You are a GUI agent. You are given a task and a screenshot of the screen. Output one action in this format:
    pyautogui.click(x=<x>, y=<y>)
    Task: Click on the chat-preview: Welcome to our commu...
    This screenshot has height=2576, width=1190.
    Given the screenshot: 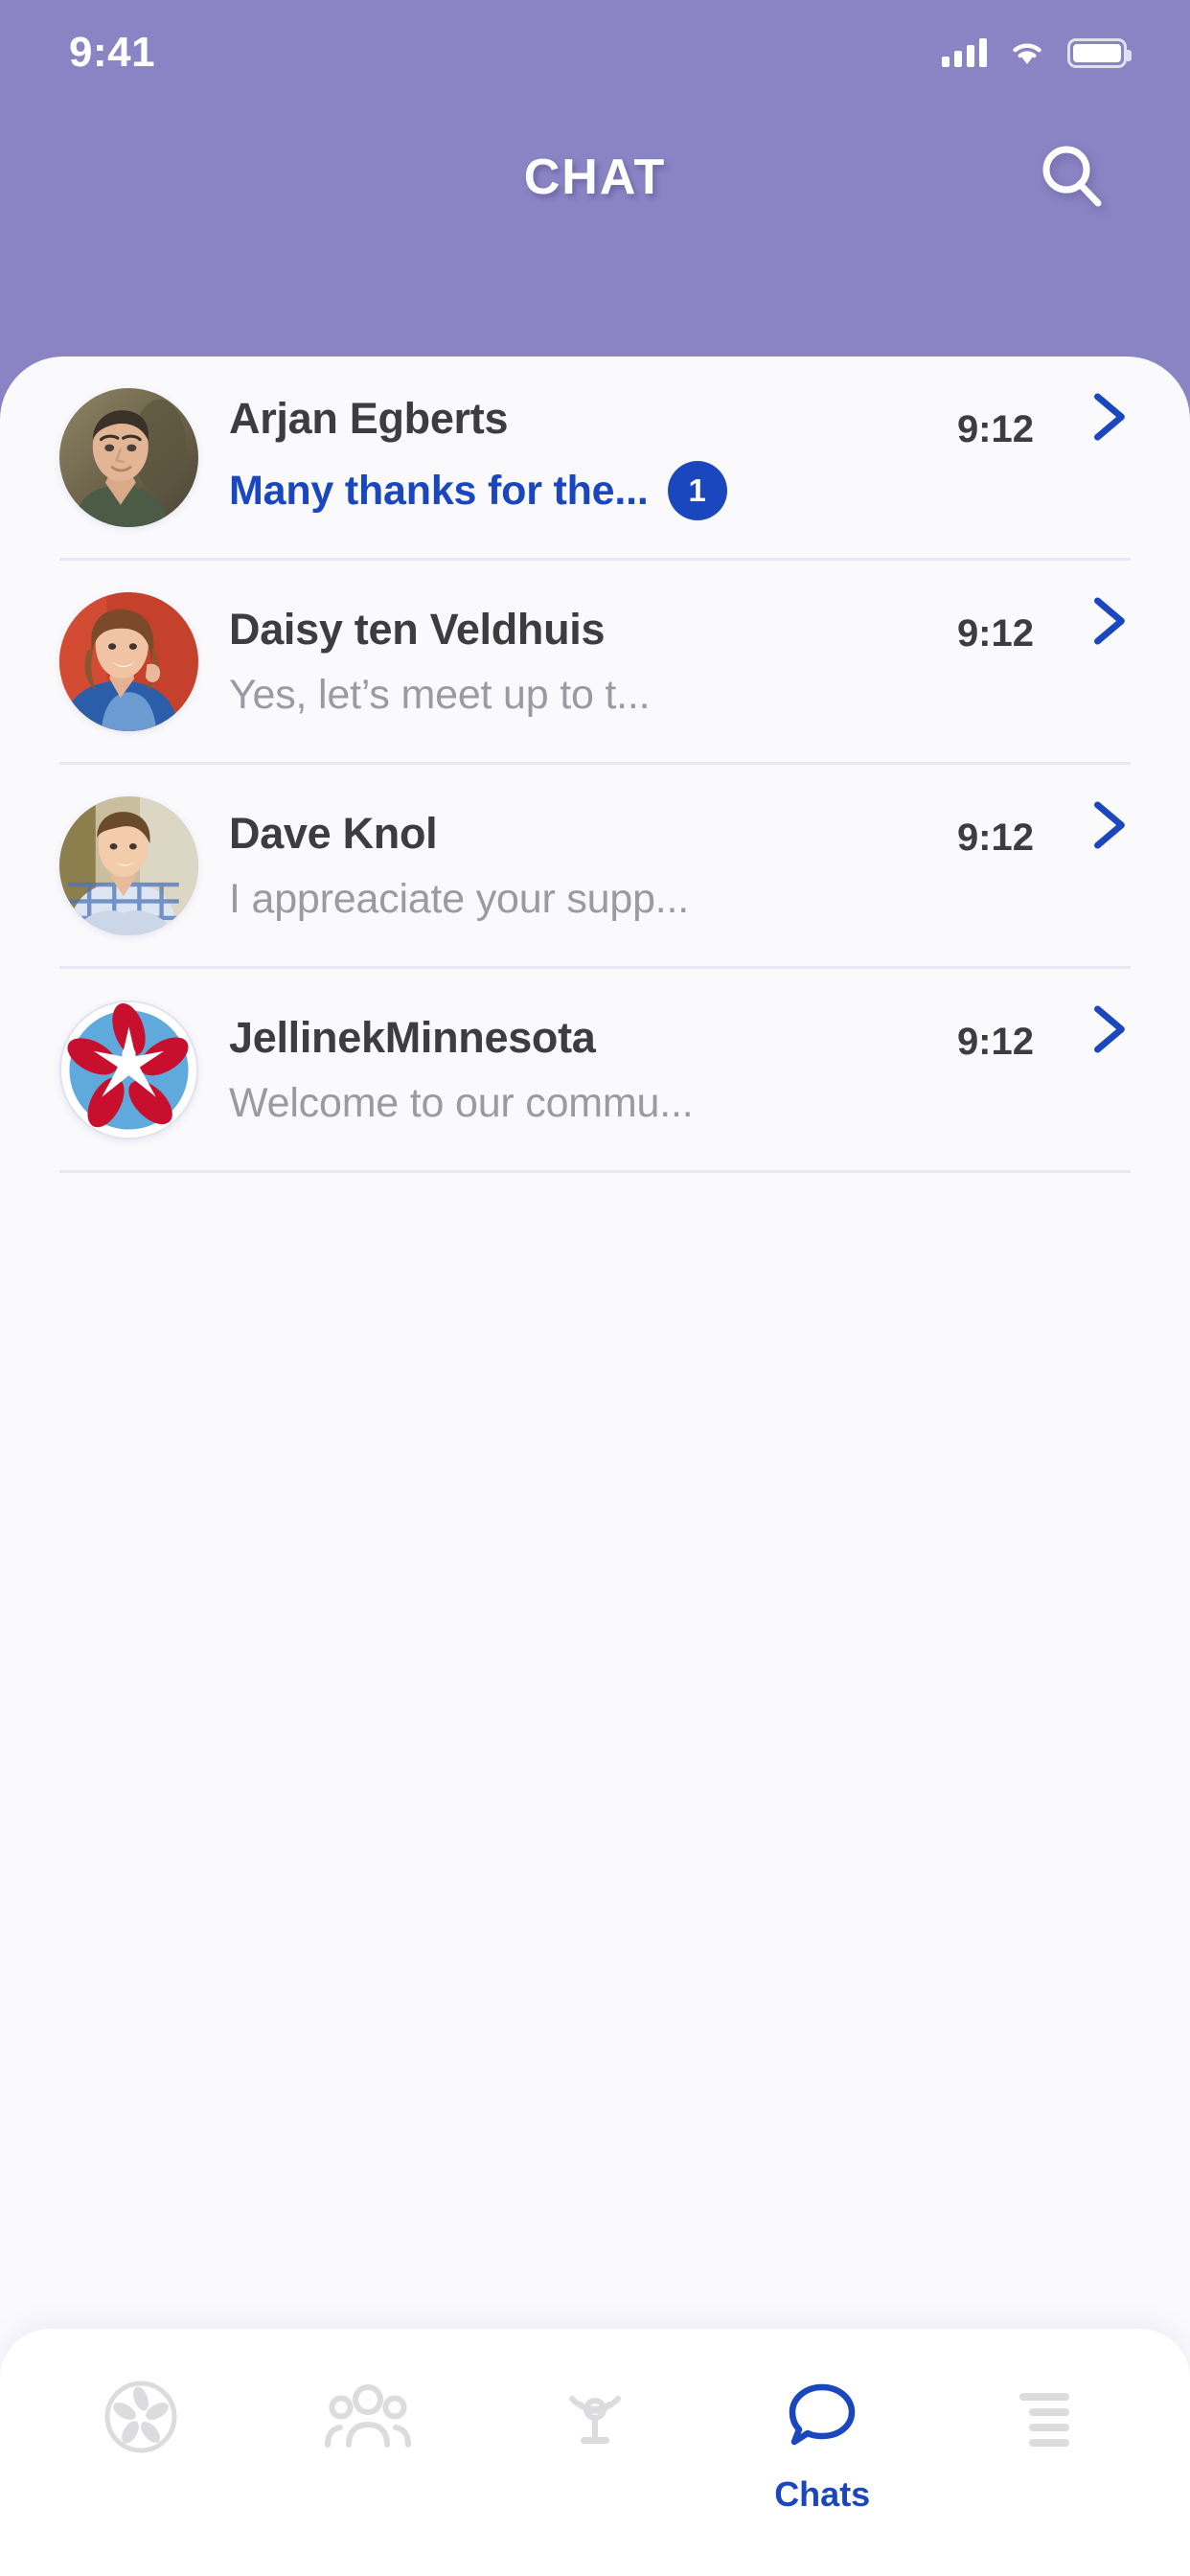 What is the action you would take?
    pyautogui.click(x=461, y=1102)
    